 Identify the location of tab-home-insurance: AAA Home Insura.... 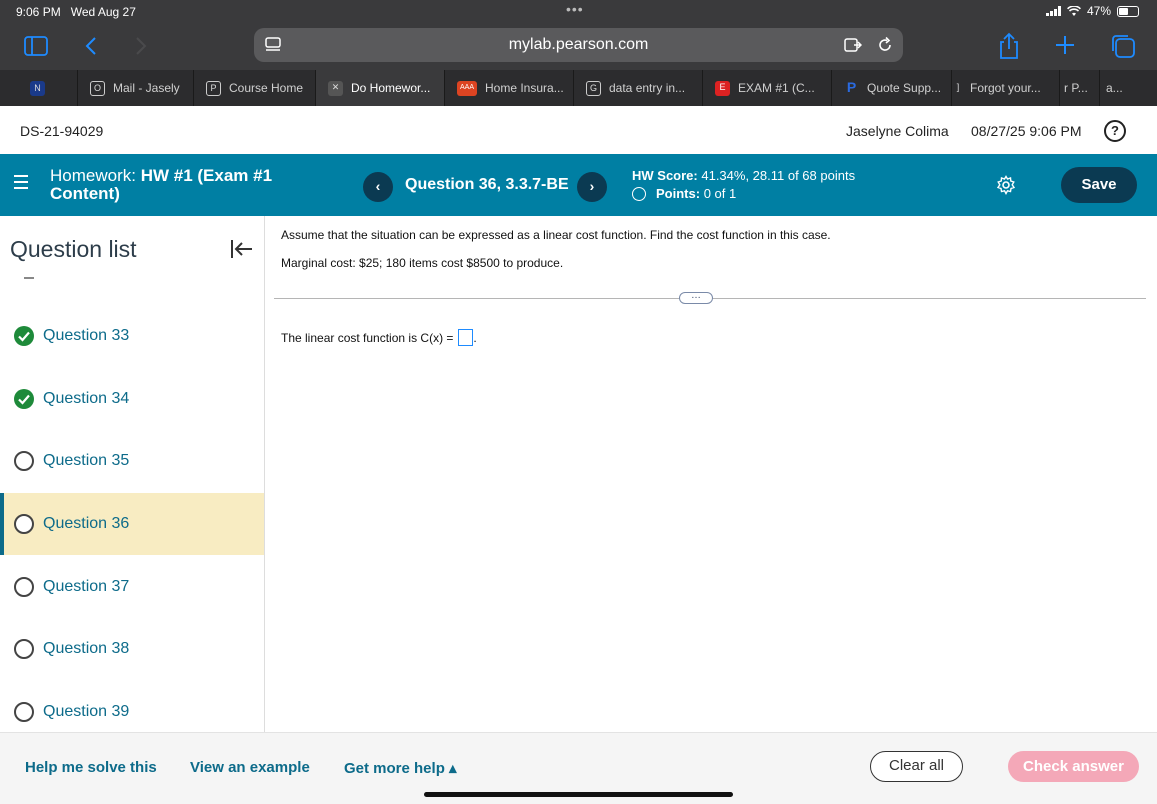
(509, 88).